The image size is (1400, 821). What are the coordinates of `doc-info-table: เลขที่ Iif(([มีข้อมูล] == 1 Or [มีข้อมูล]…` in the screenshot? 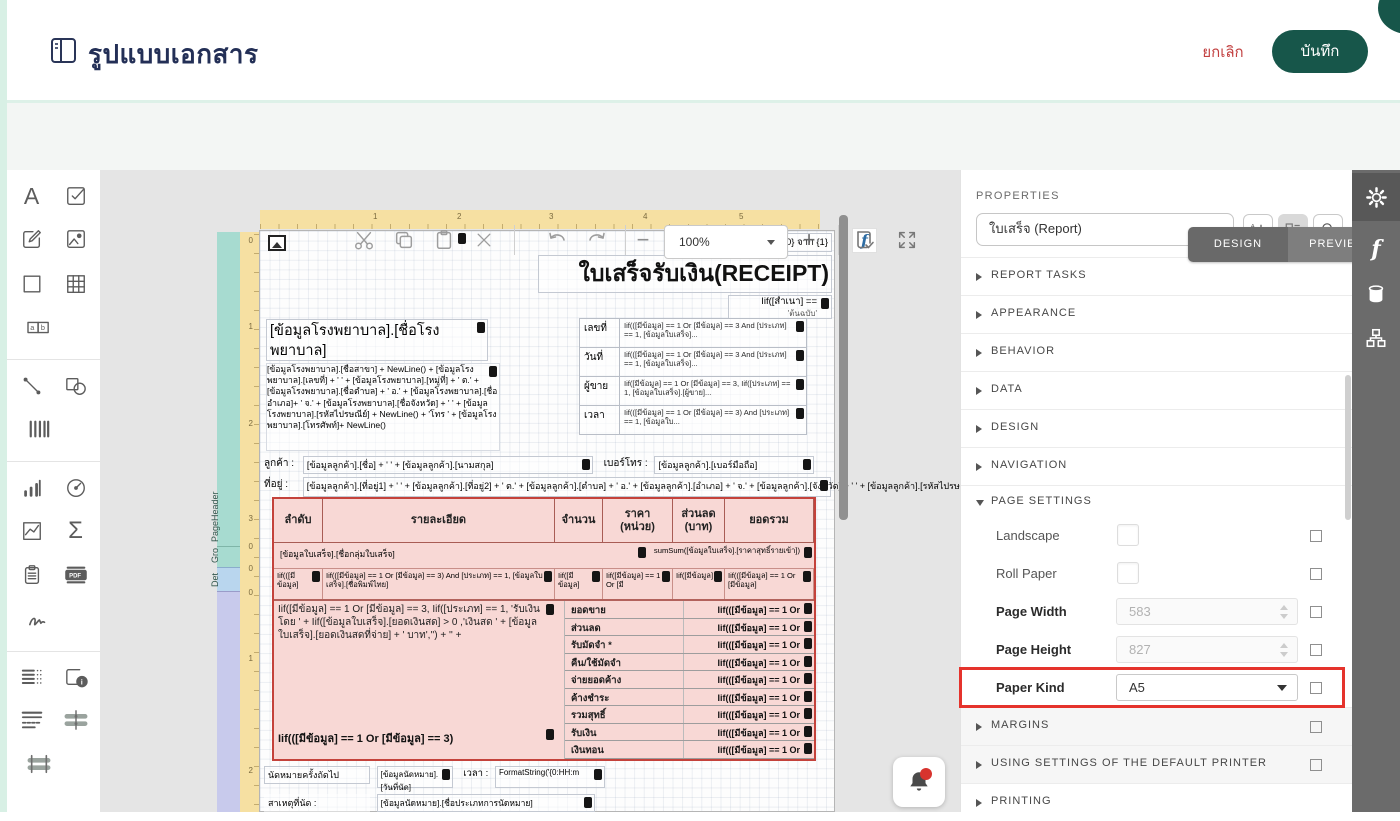 It's located at (693, 376).